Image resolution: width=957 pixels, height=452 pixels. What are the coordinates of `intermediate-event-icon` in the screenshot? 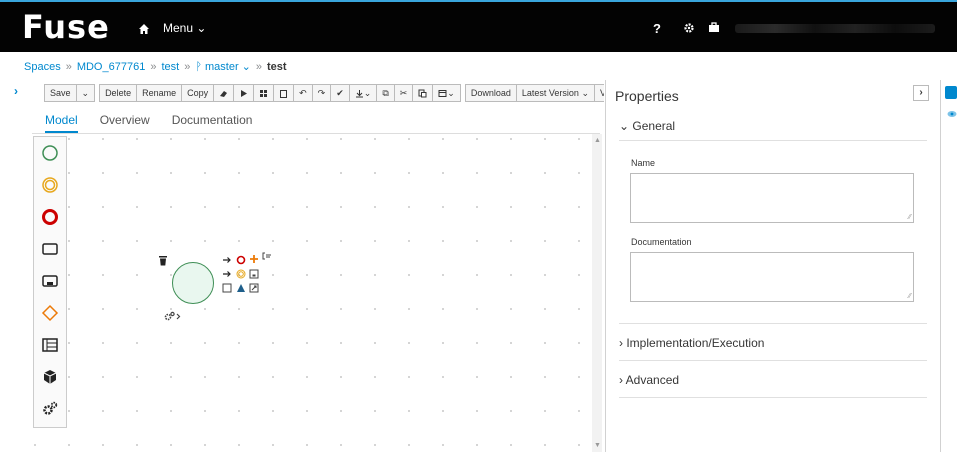 It's located at (50, 185).